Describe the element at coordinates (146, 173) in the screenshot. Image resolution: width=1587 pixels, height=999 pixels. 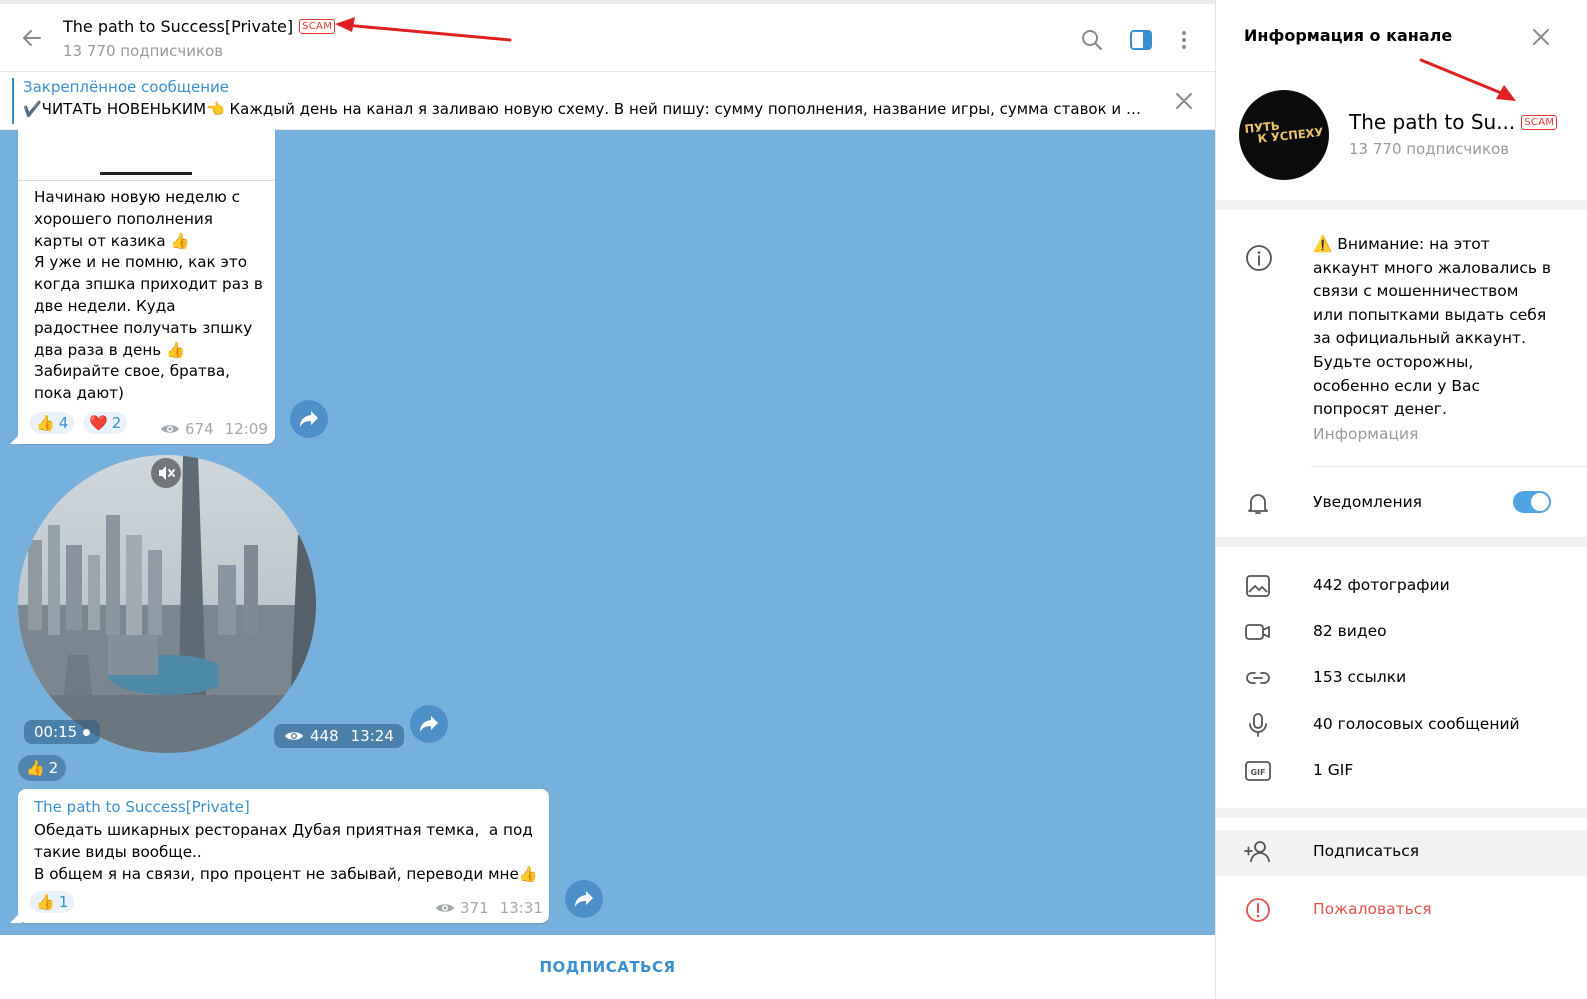
I see `preview-line` at that location.